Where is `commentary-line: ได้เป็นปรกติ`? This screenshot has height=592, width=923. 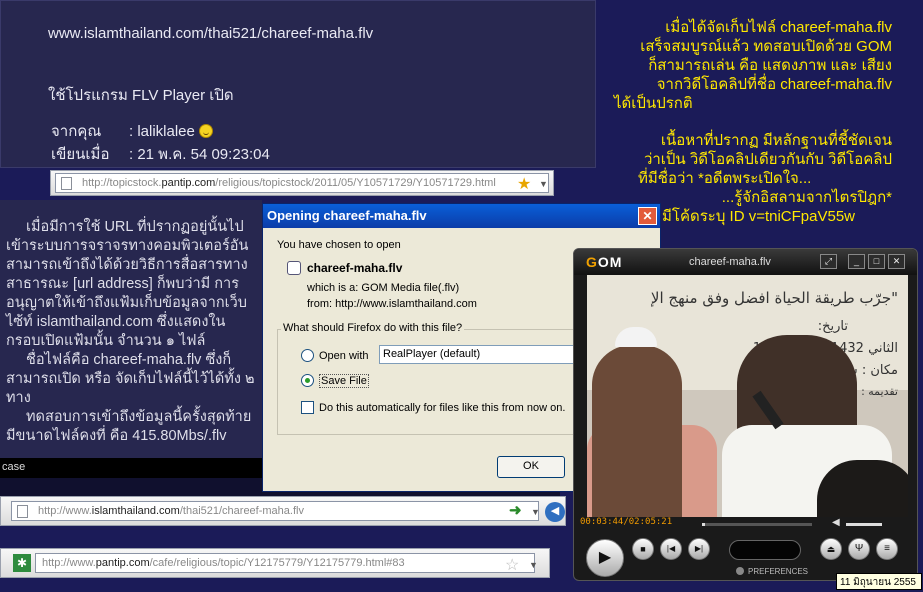
commentary-line: ได้เป็นปรกติ is located at coordinates (653, 103).